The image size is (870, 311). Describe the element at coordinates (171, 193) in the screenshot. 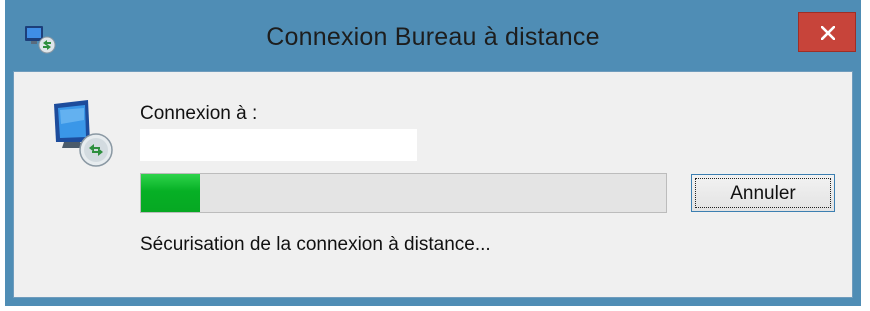

I see `progress-fill` at that location.